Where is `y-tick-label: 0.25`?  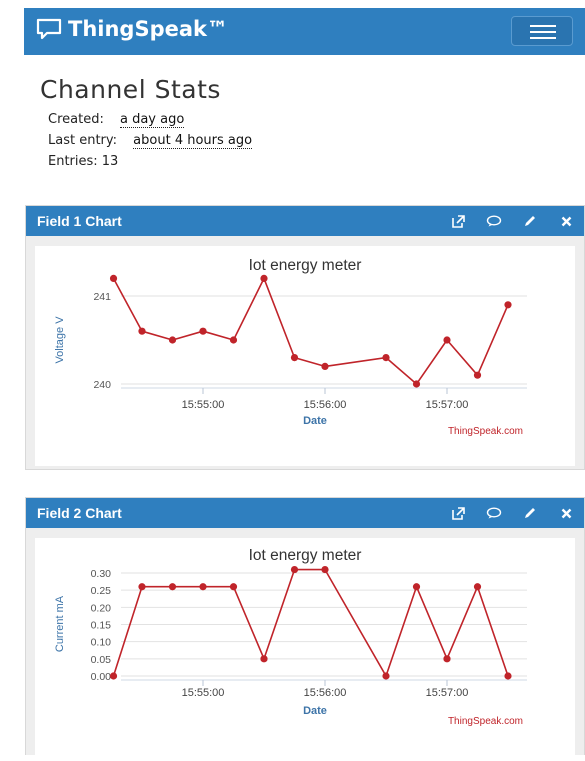 y-tick-label: 0.25 is located at coordinates (101, 591).